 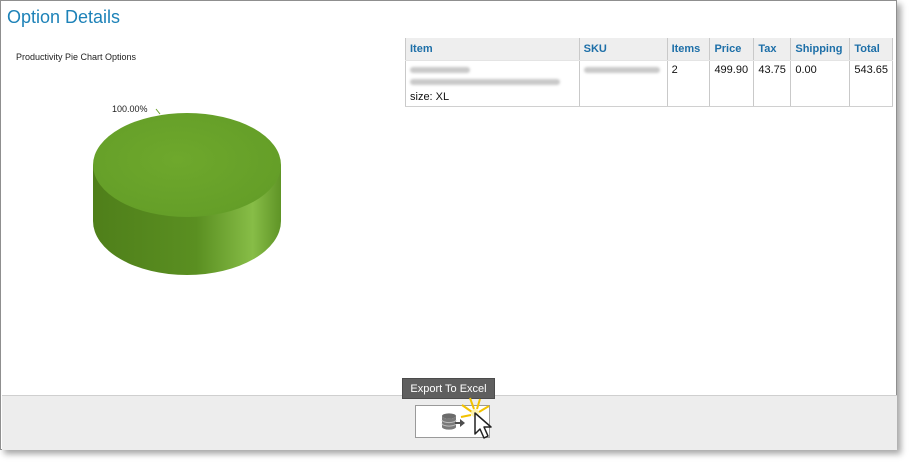 I want to click on cell-item: size: XL, so click(x=492, y=83).